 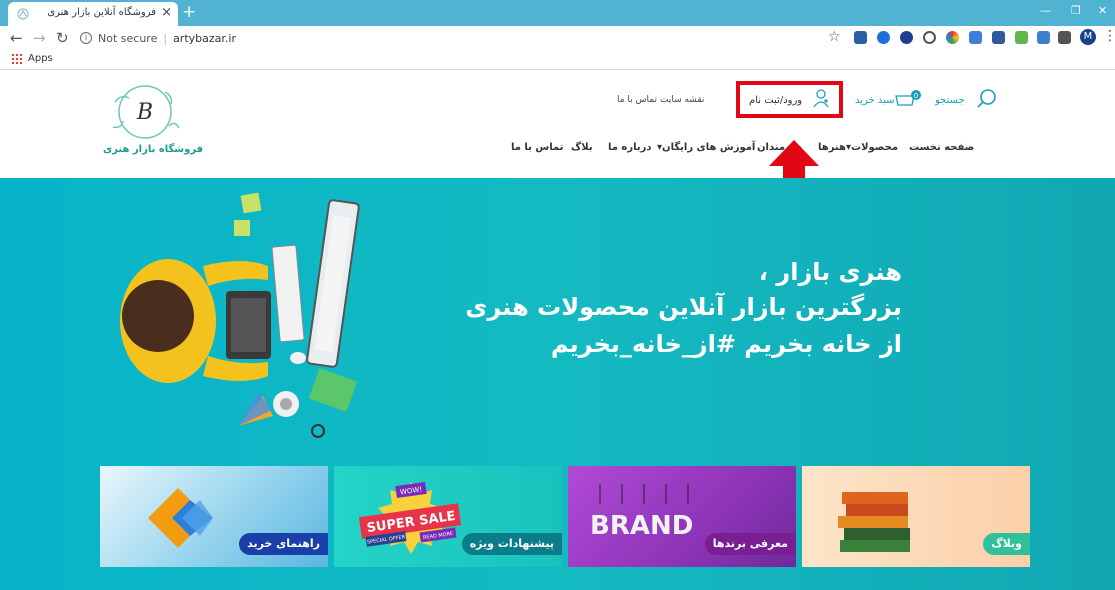 I want to click on new-tab-button: +, so click(x=189, y=12).